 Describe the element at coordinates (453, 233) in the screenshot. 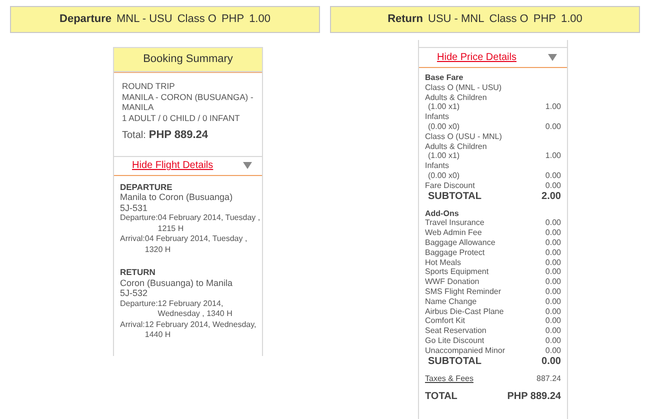

I see `fare-item-label: Web Admin Fee` at that location.